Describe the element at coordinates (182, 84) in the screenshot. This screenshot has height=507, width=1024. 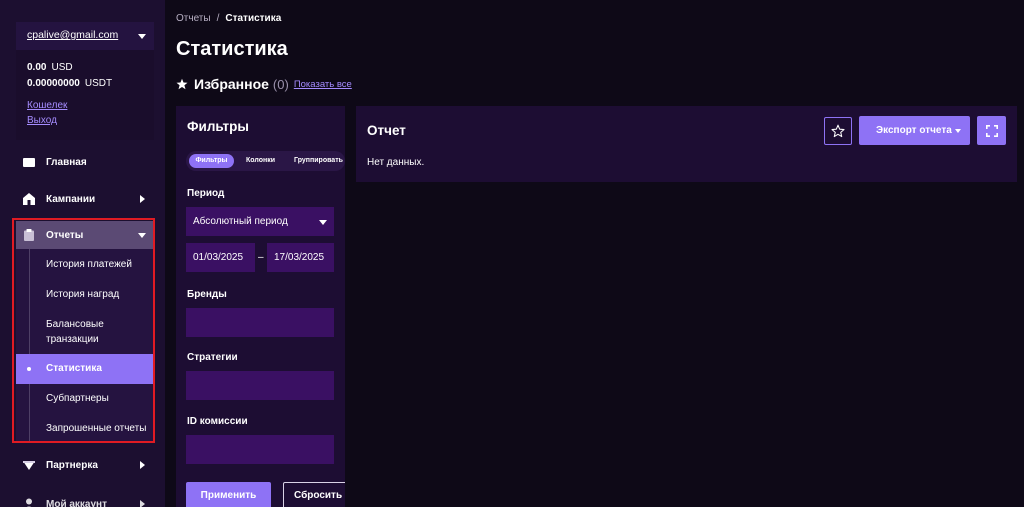
I see `star-icon` at that location.